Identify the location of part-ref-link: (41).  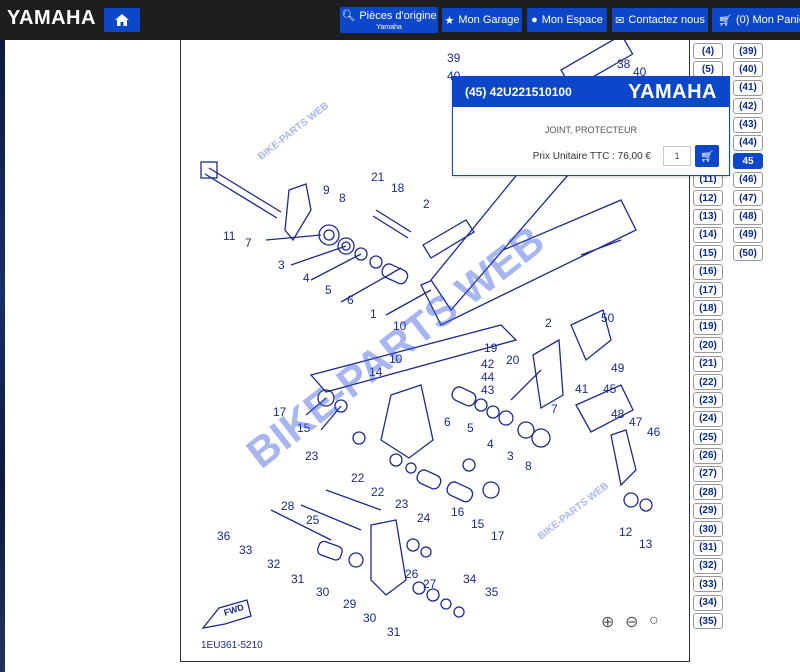
(748, 87).